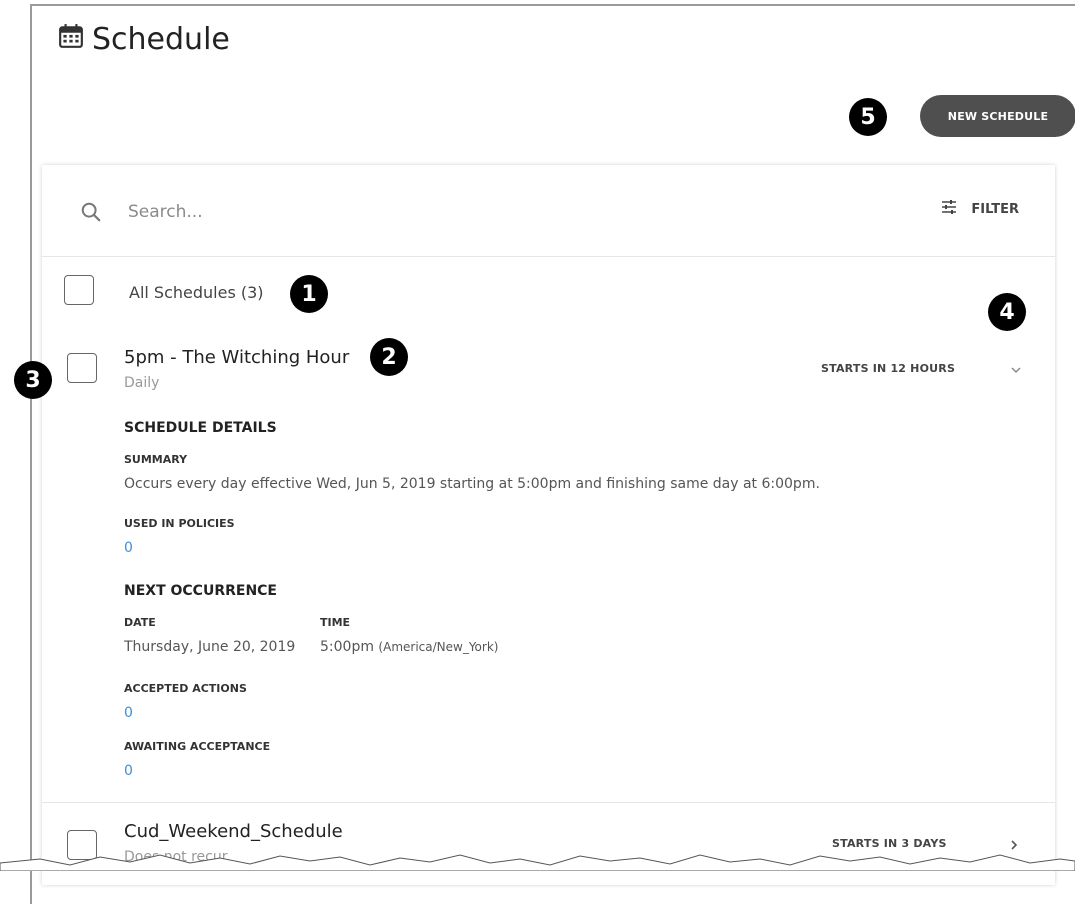  Describe the element at coordinates (33, 380) in the screenshot. I see `callout-3: 3` at that location.